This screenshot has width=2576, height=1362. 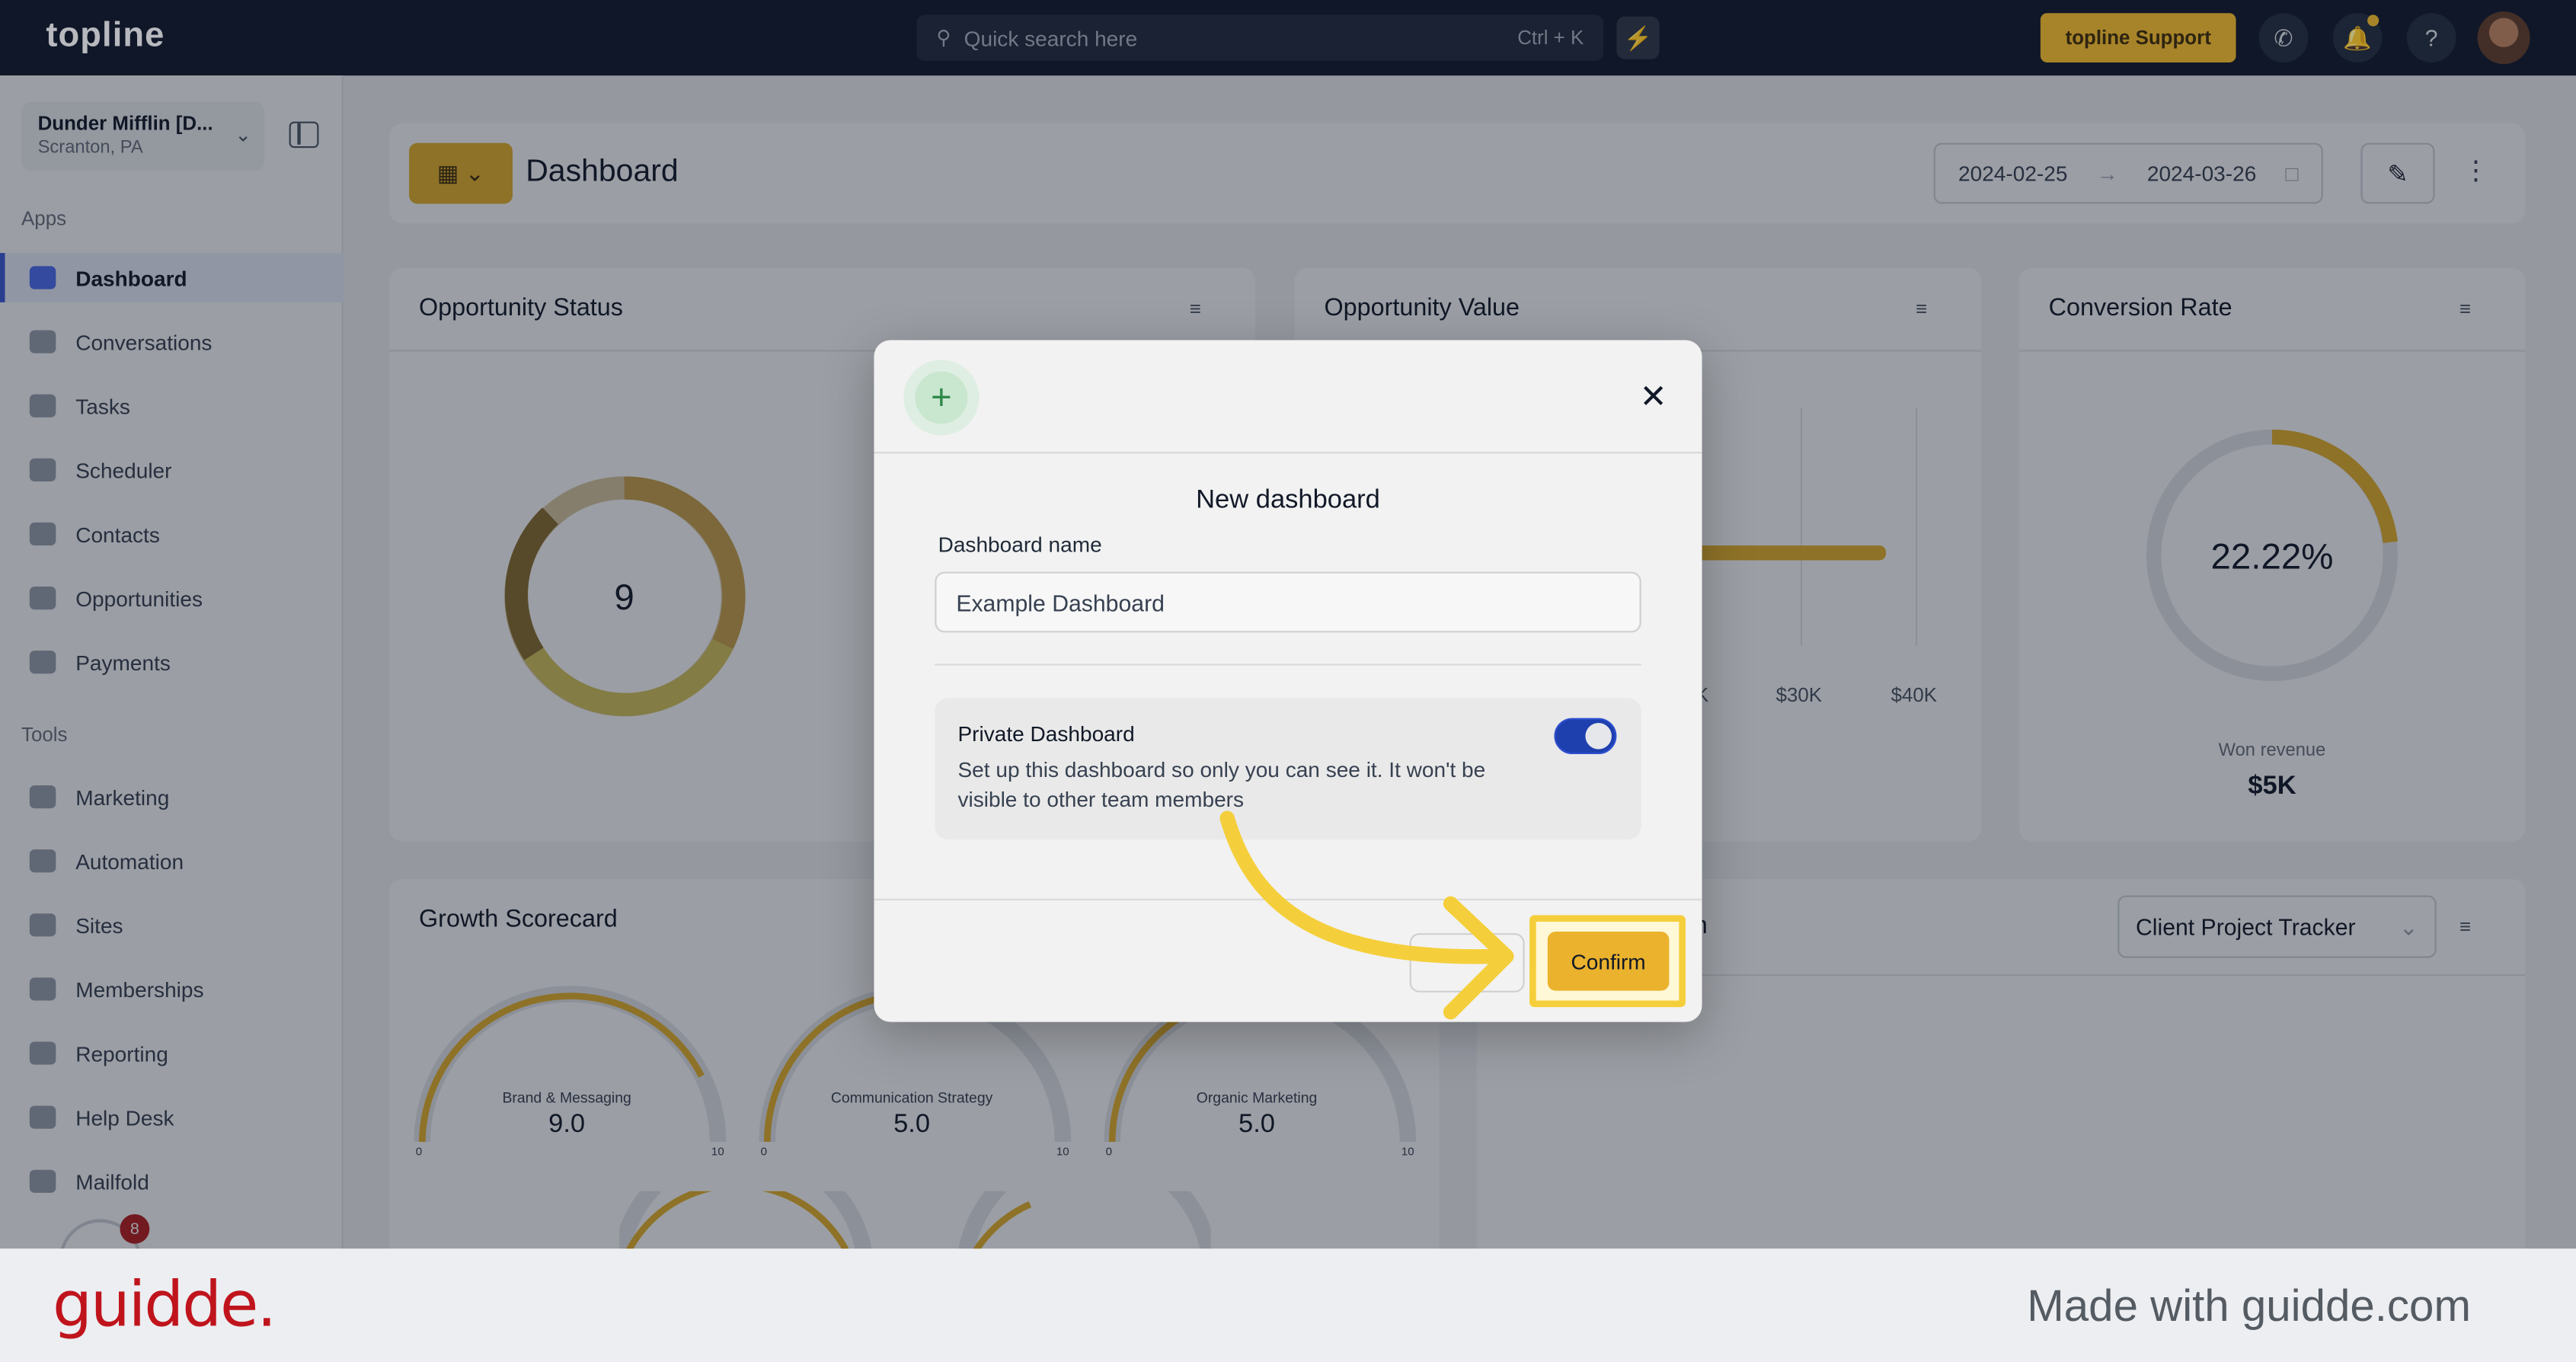 I want to click on topbar-dim-overlay, so click(x=1288, y=38).